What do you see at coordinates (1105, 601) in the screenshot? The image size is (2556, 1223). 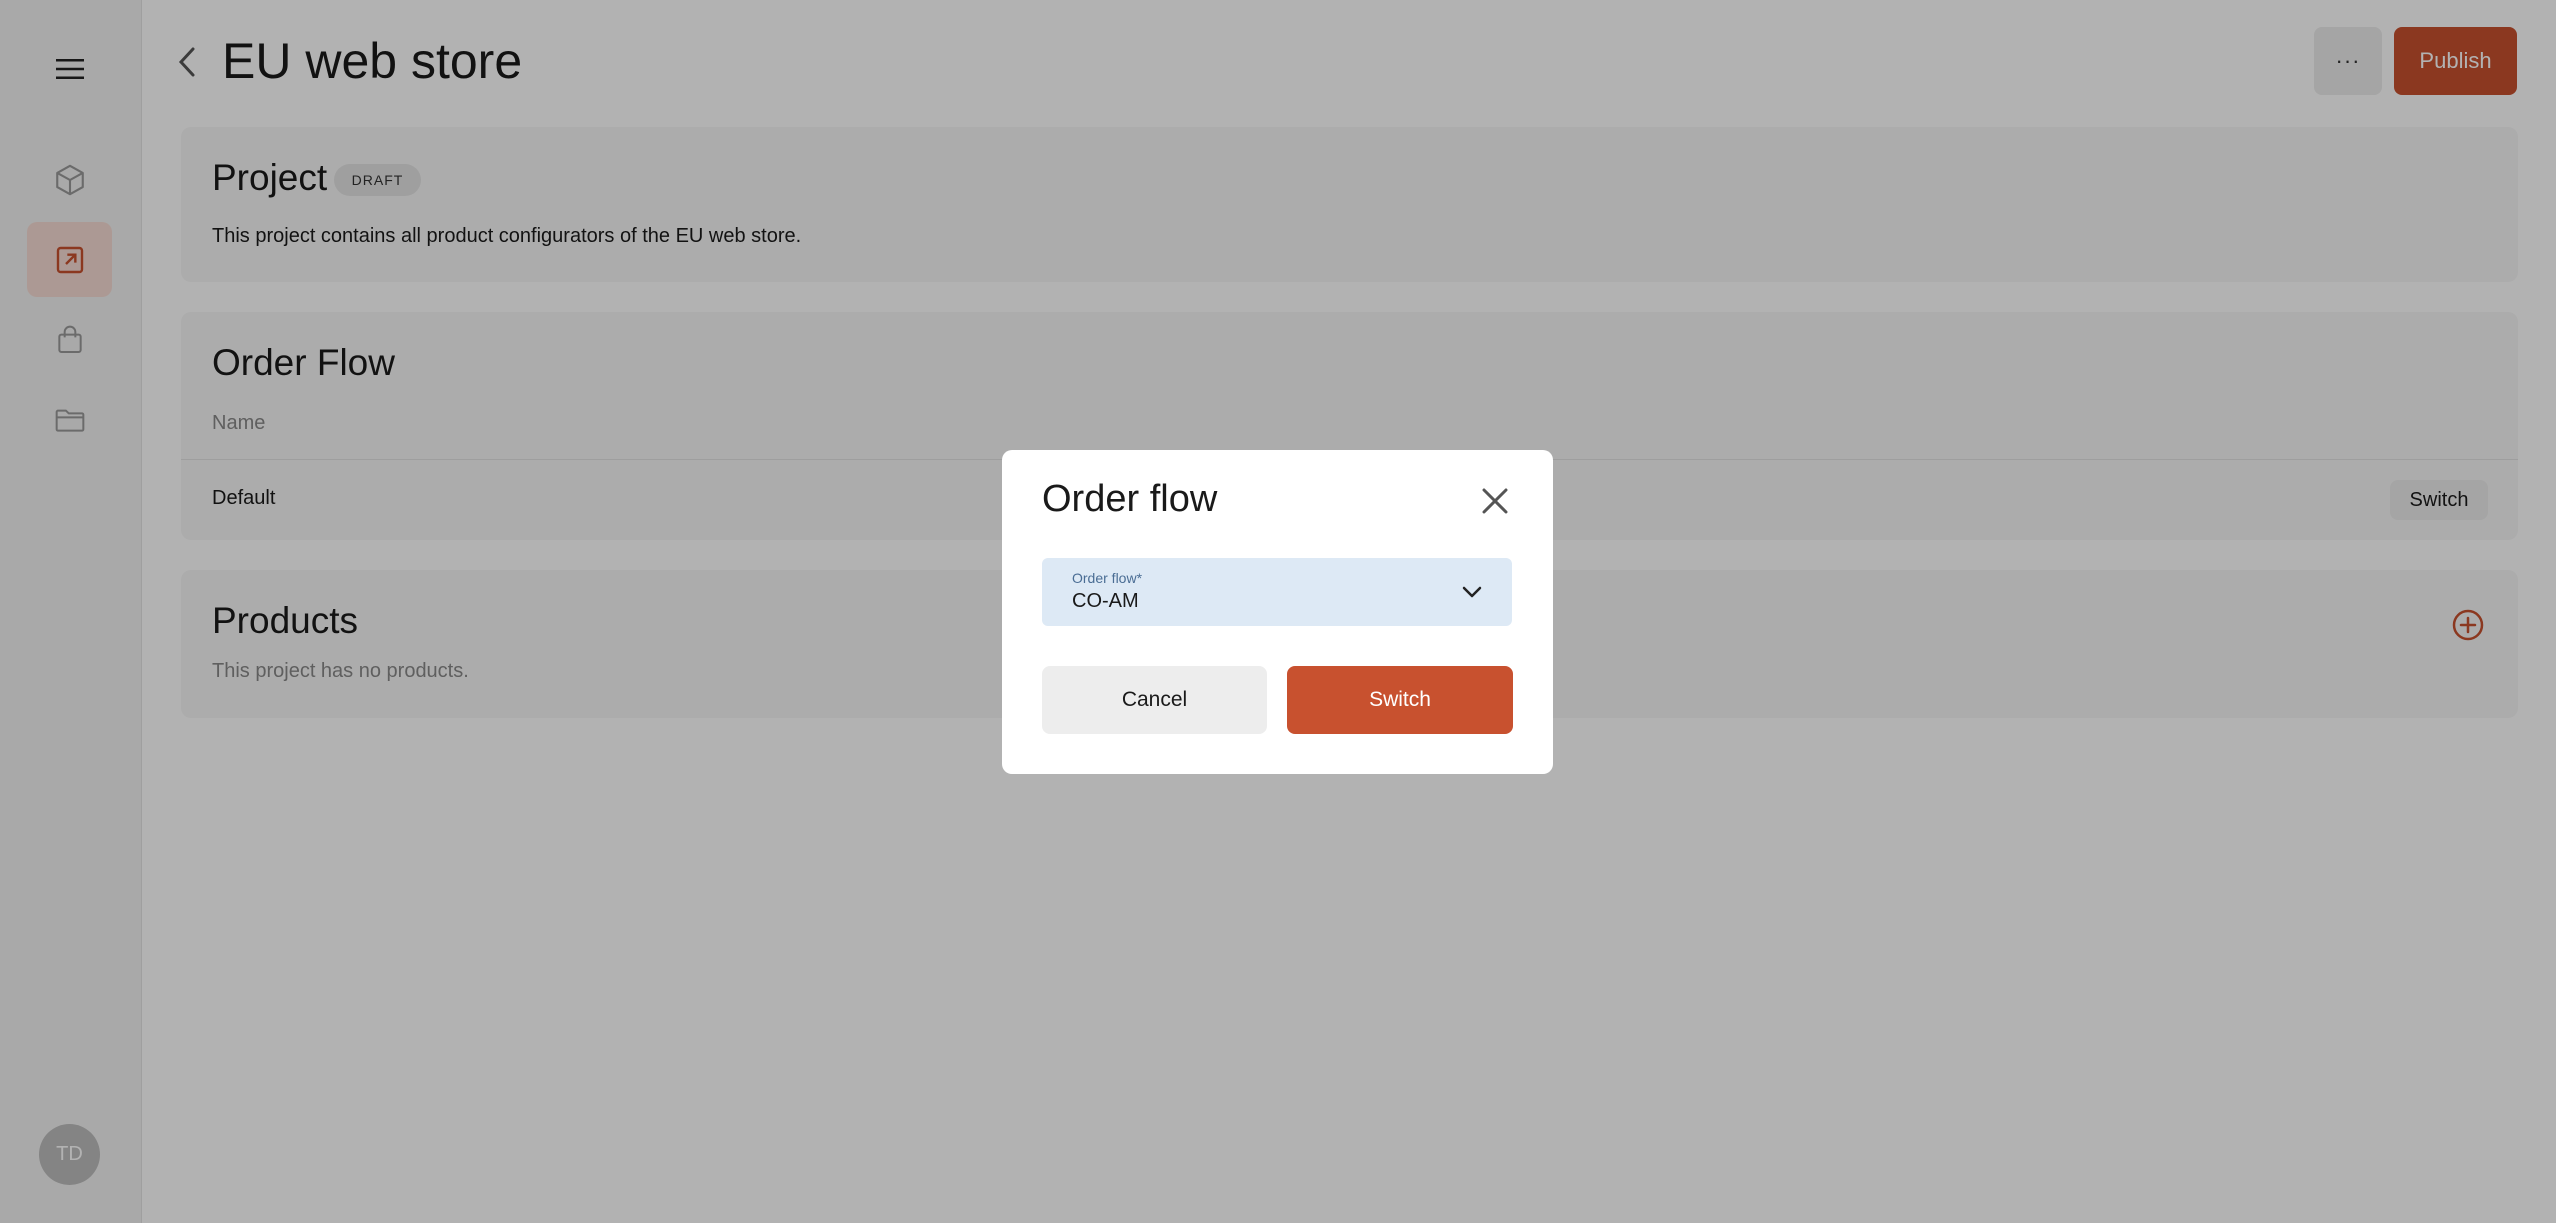 I see `select-value: CO-AM` at bounding box center [1105, 601].